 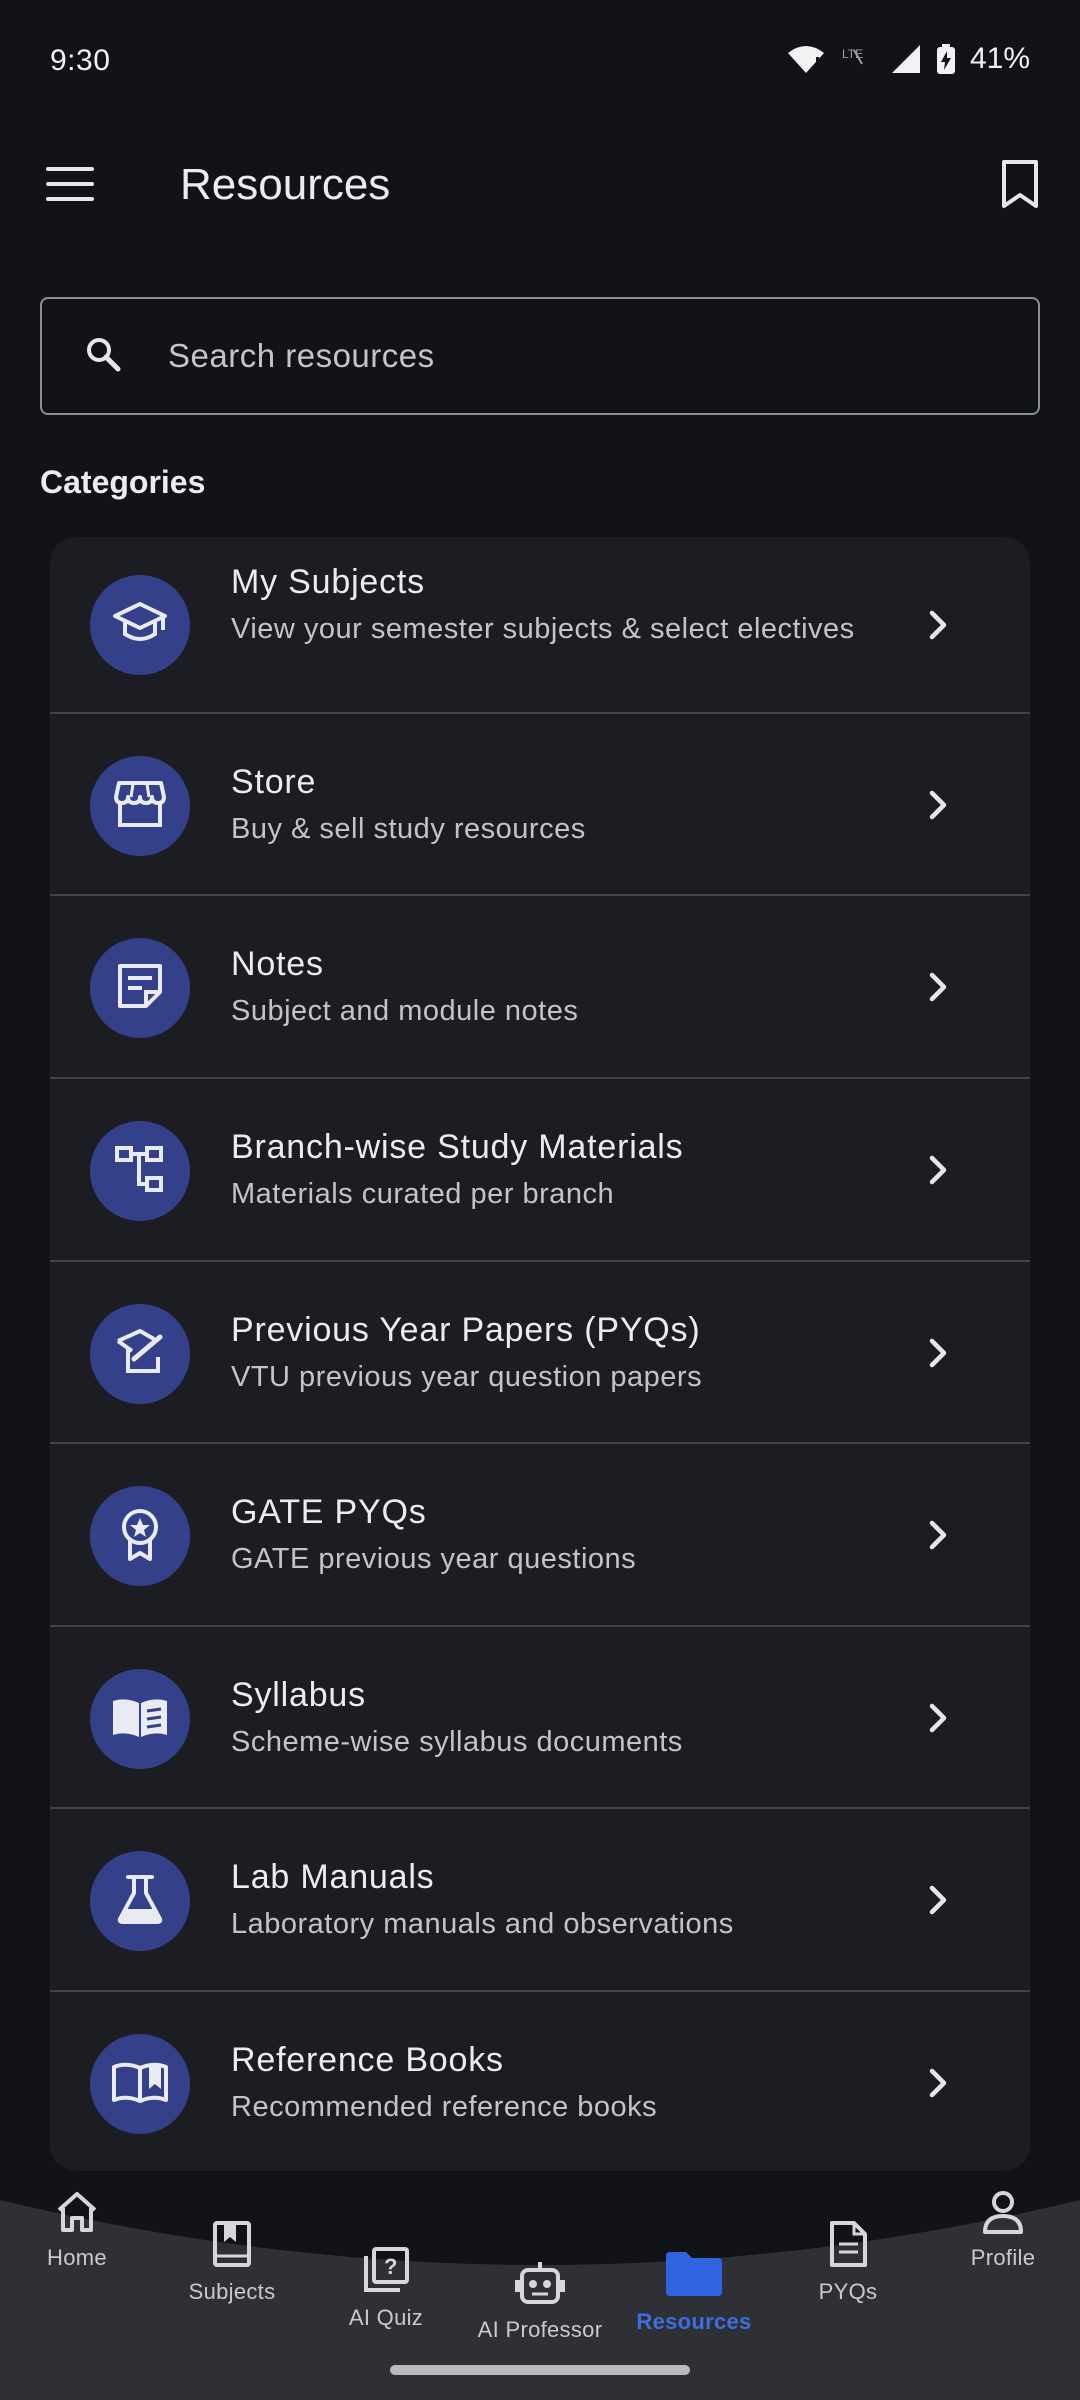 What do you see at coordinates (232, 2246) in the screenshot?
I see `book-bookmark-icon` at bounding box center [232, 2246].